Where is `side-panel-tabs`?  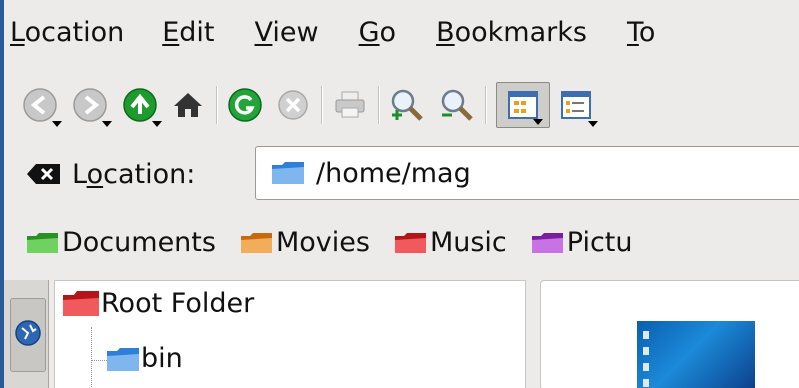 side-panel-tabs is located at coordinates (26, 334).